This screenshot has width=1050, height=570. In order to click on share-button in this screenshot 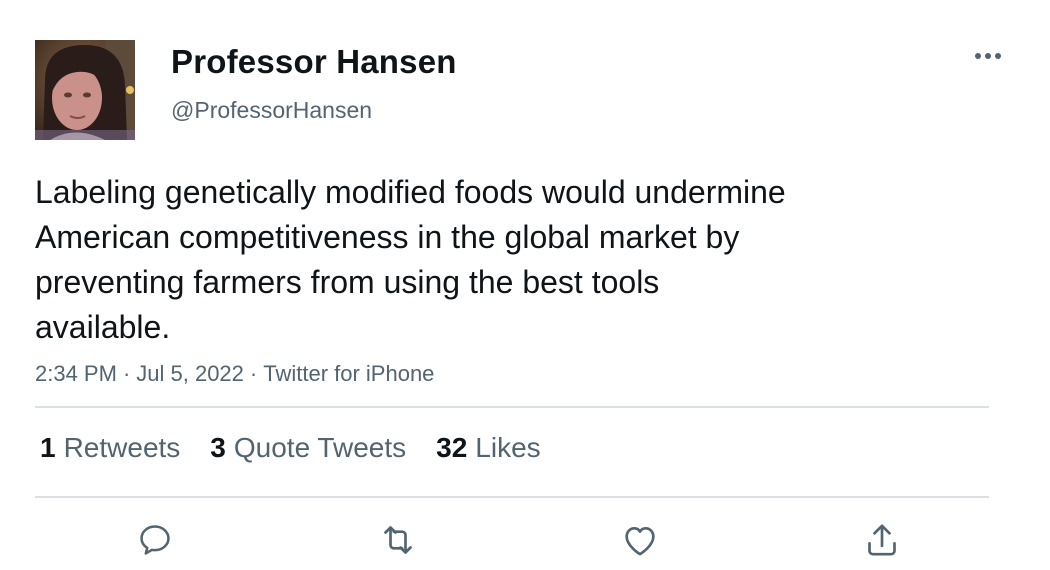, I will do `click(882, 540)`.